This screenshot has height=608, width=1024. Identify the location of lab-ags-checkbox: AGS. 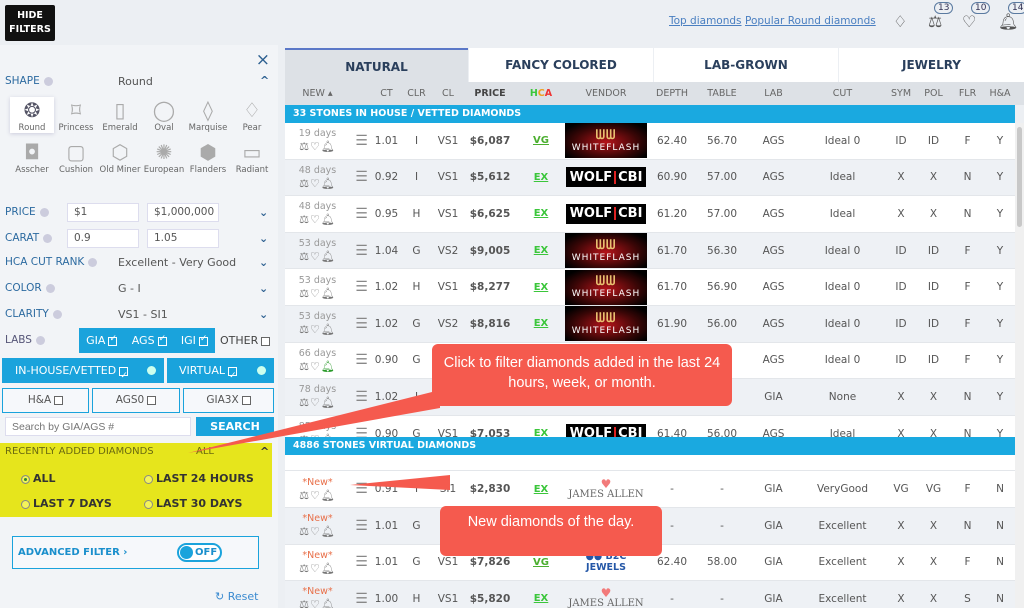
(149, 340).